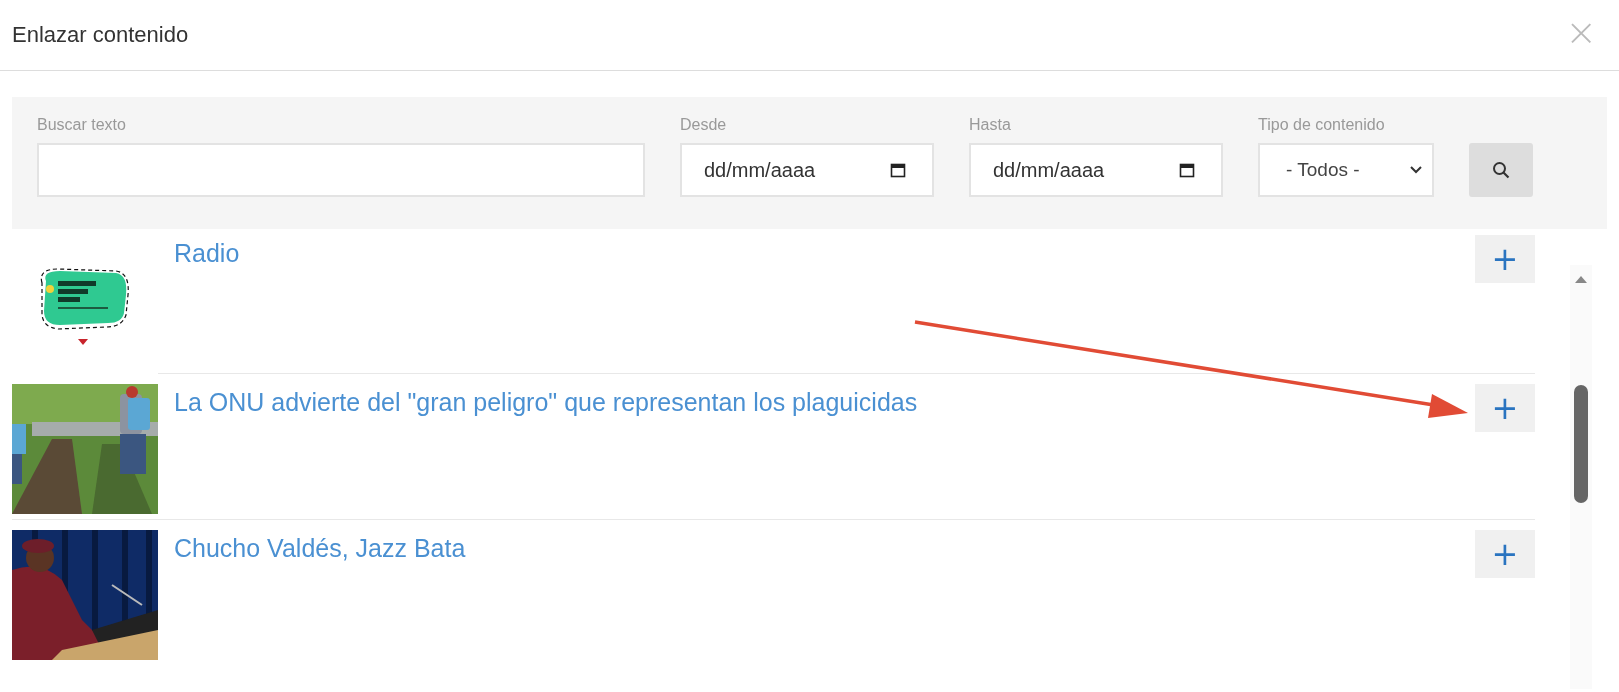 This screenshot has width=1619, height=692. I want to click on field-label: Tipo de contenido, so click(1322, 125).